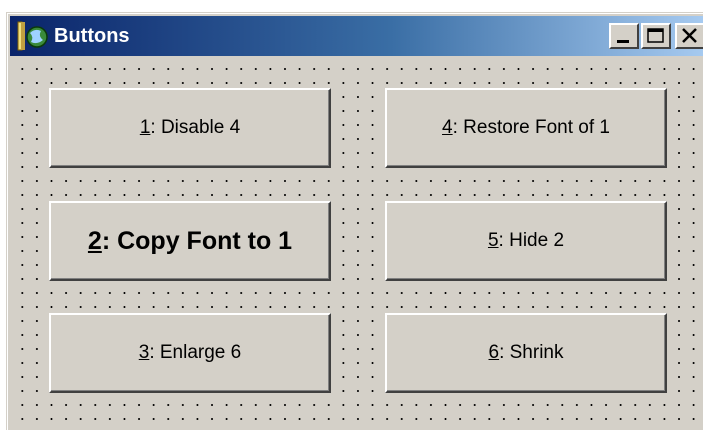 The height and width of the screenshot is (430, 703). What do you see at coordinates (531, 240) in the screenshot?
I see `button-label: : Hide 2` at bounding box center [531, 240].